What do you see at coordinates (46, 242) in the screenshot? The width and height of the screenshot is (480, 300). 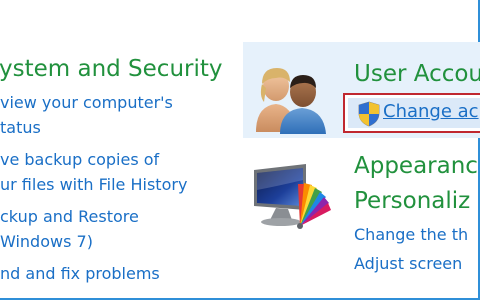 I see `backup-restore-link-line2: Windows 7)` at bounding box center [46, 242].